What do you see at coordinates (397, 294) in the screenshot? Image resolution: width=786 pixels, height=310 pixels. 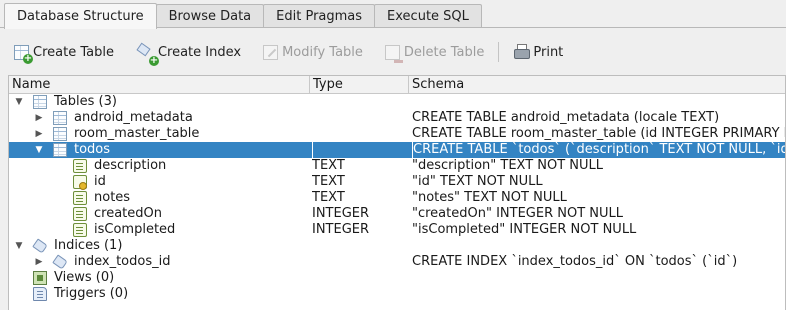 I see `tree-node-triggers: Triggers (0)` at bounding box center [397, 294].